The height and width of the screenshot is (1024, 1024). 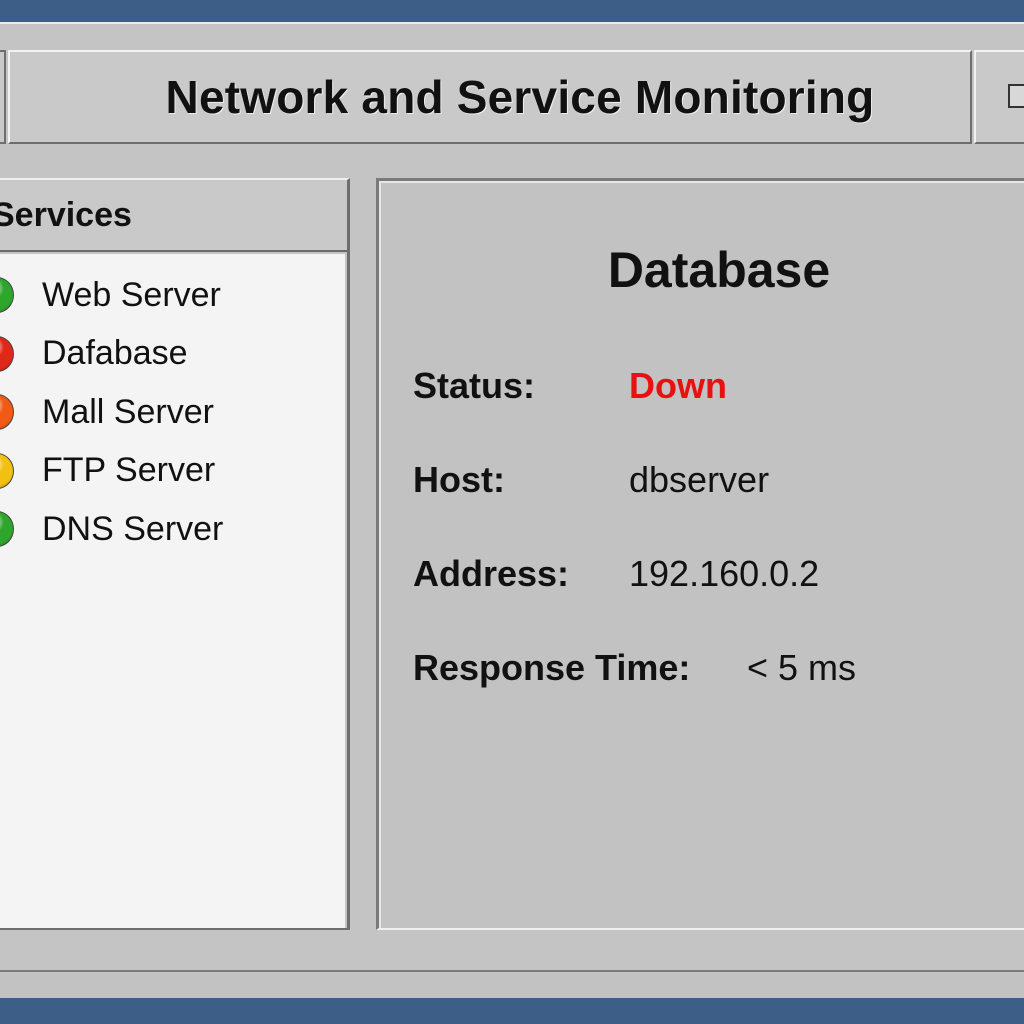 I want to click on service-item-mail-server: Mall Server, so click(x=172, y=412).